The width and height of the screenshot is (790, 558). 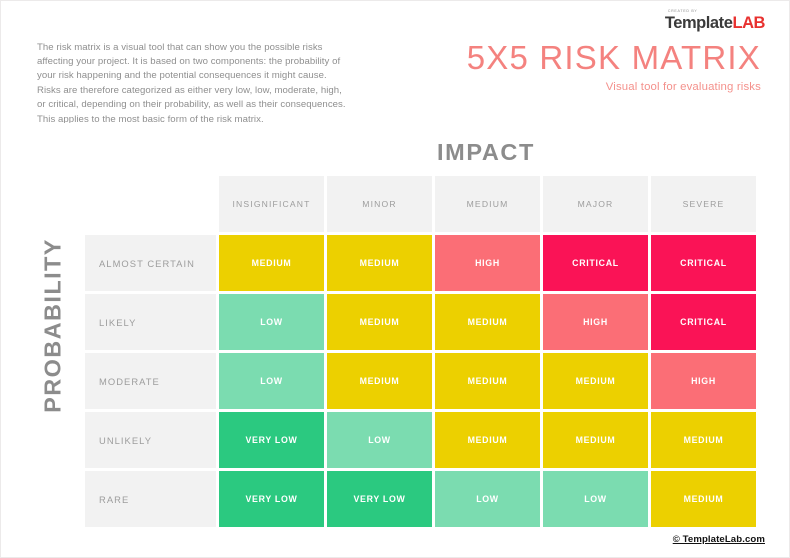 I want to click on risk-cell-almost-certain-medium: HIGH, so click(x=487, y=263).